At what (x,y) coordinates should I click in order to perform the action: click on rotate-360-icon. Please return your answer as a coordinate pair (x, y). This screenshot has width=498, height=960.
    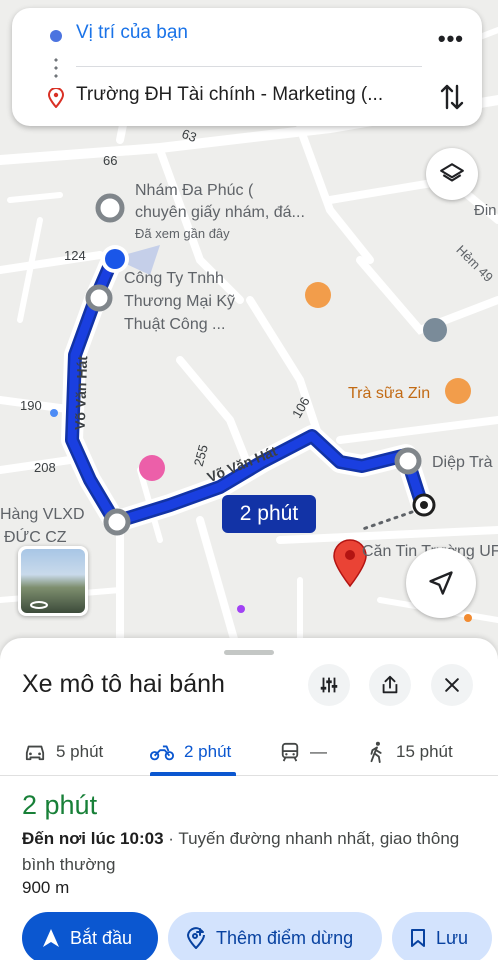
    Looking at the image, I should click on (39, 605).